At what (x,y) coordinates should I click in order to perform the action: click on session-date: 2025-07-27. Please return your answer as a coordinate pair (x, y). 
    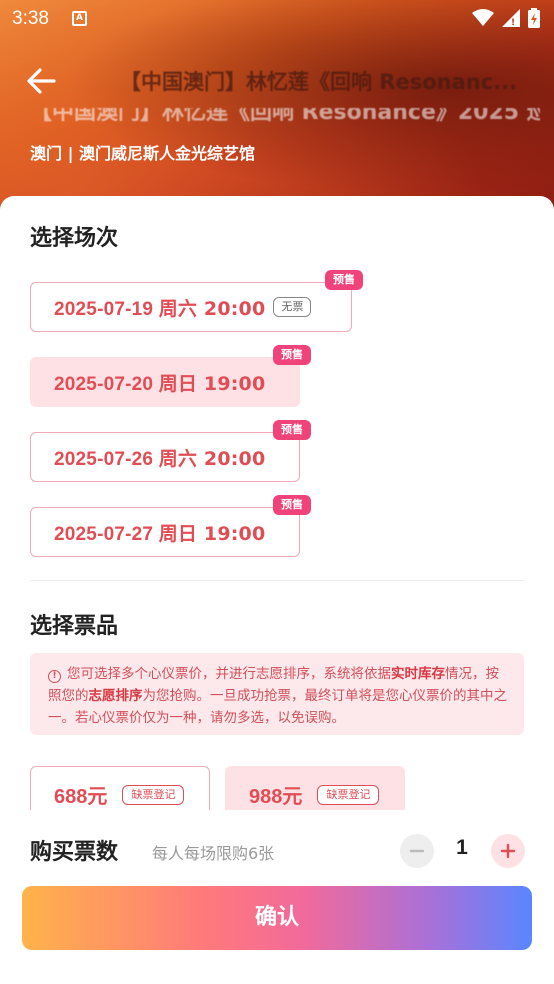
    Looking at the image, I should click on (104, 534).